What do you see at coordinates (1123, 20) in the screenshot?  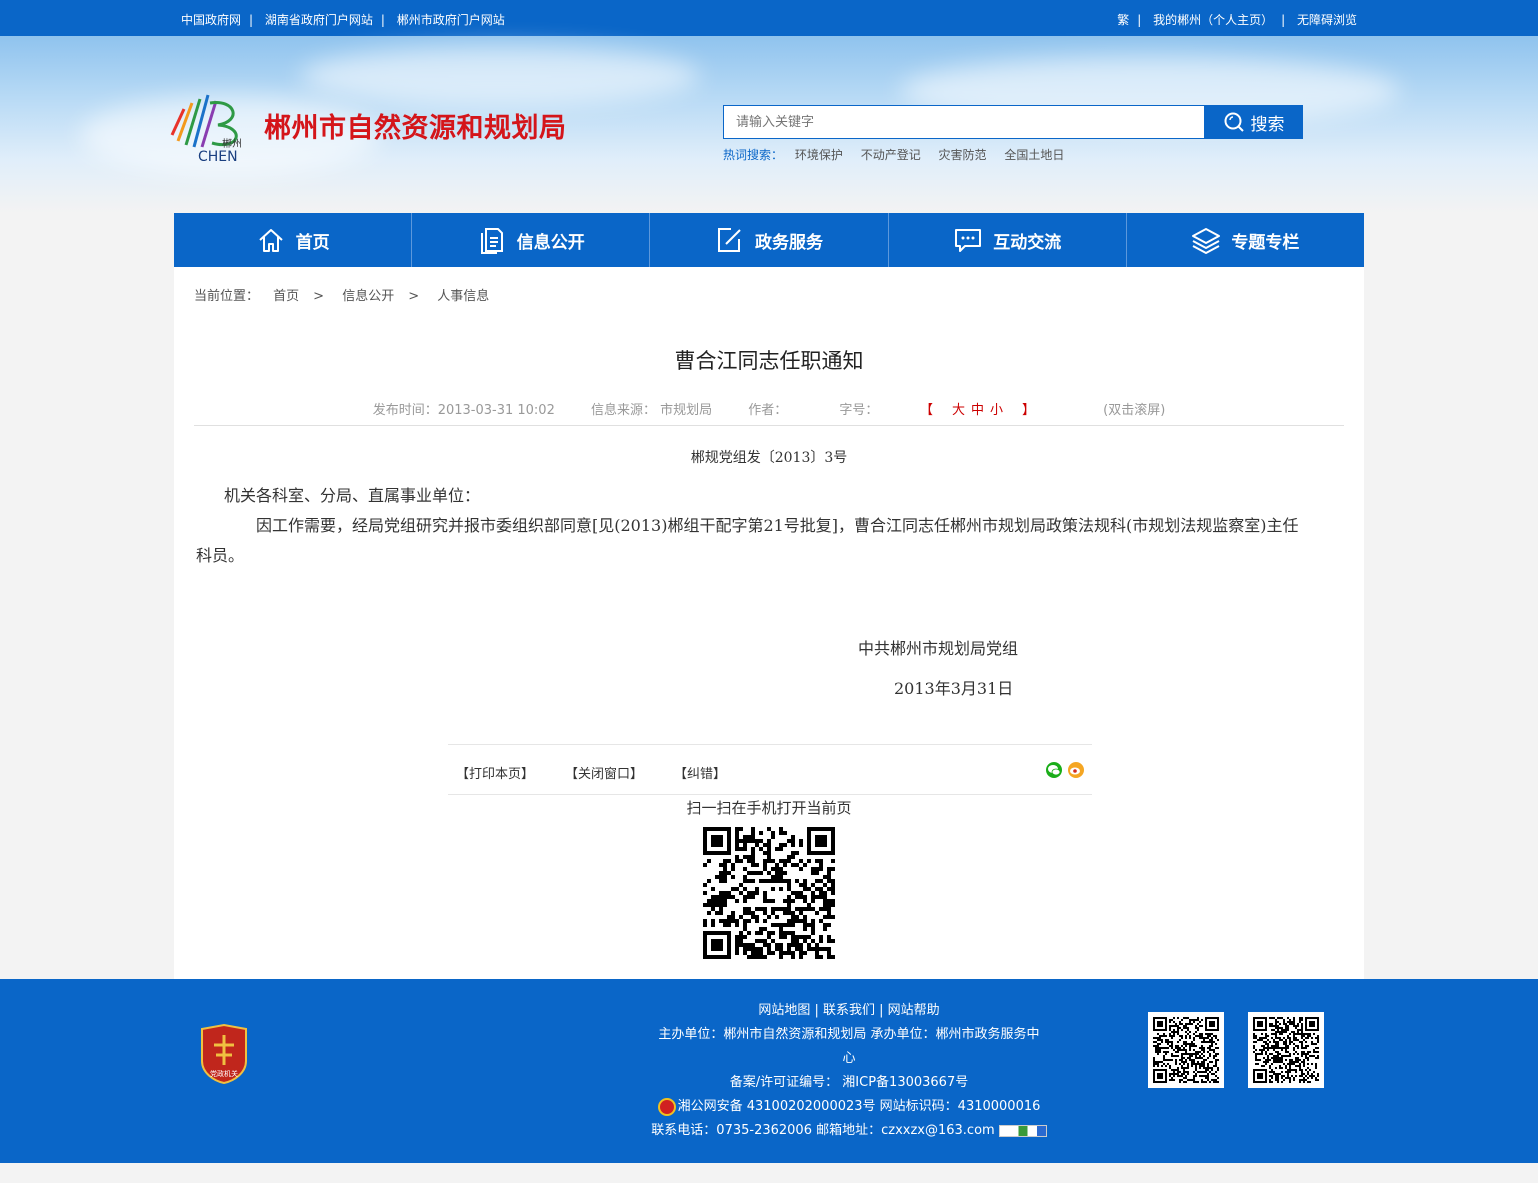 I see `link-traditional: 繁` at bounding box center [1123, 20].